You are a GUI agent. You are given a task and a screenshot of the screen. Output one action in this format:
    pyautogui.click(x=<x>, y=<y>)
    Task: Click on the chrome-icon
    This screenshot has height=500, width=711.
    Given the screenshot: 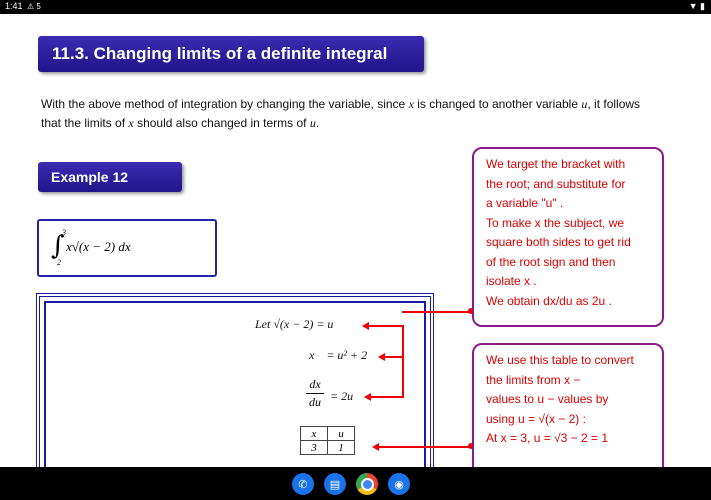 What is the action you would take?
    pyautogui.click(x=367, y=484)
    